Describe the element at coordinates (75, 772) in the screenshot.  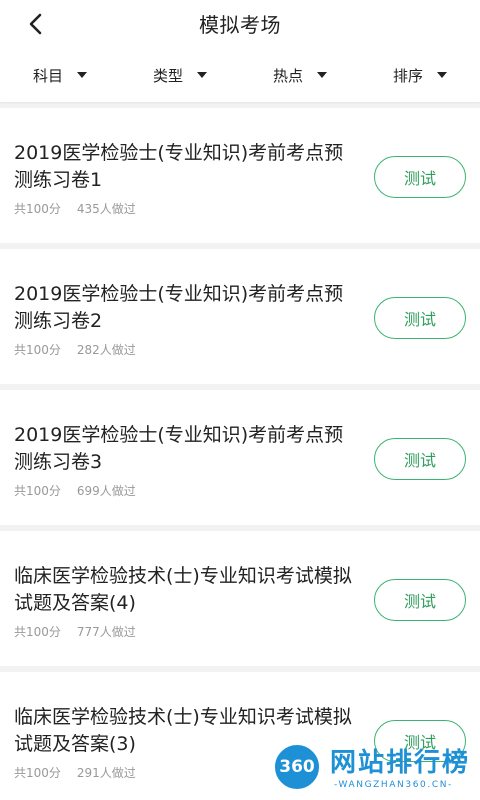
I see `exam-meta: 共100分 291人做过` at that location.